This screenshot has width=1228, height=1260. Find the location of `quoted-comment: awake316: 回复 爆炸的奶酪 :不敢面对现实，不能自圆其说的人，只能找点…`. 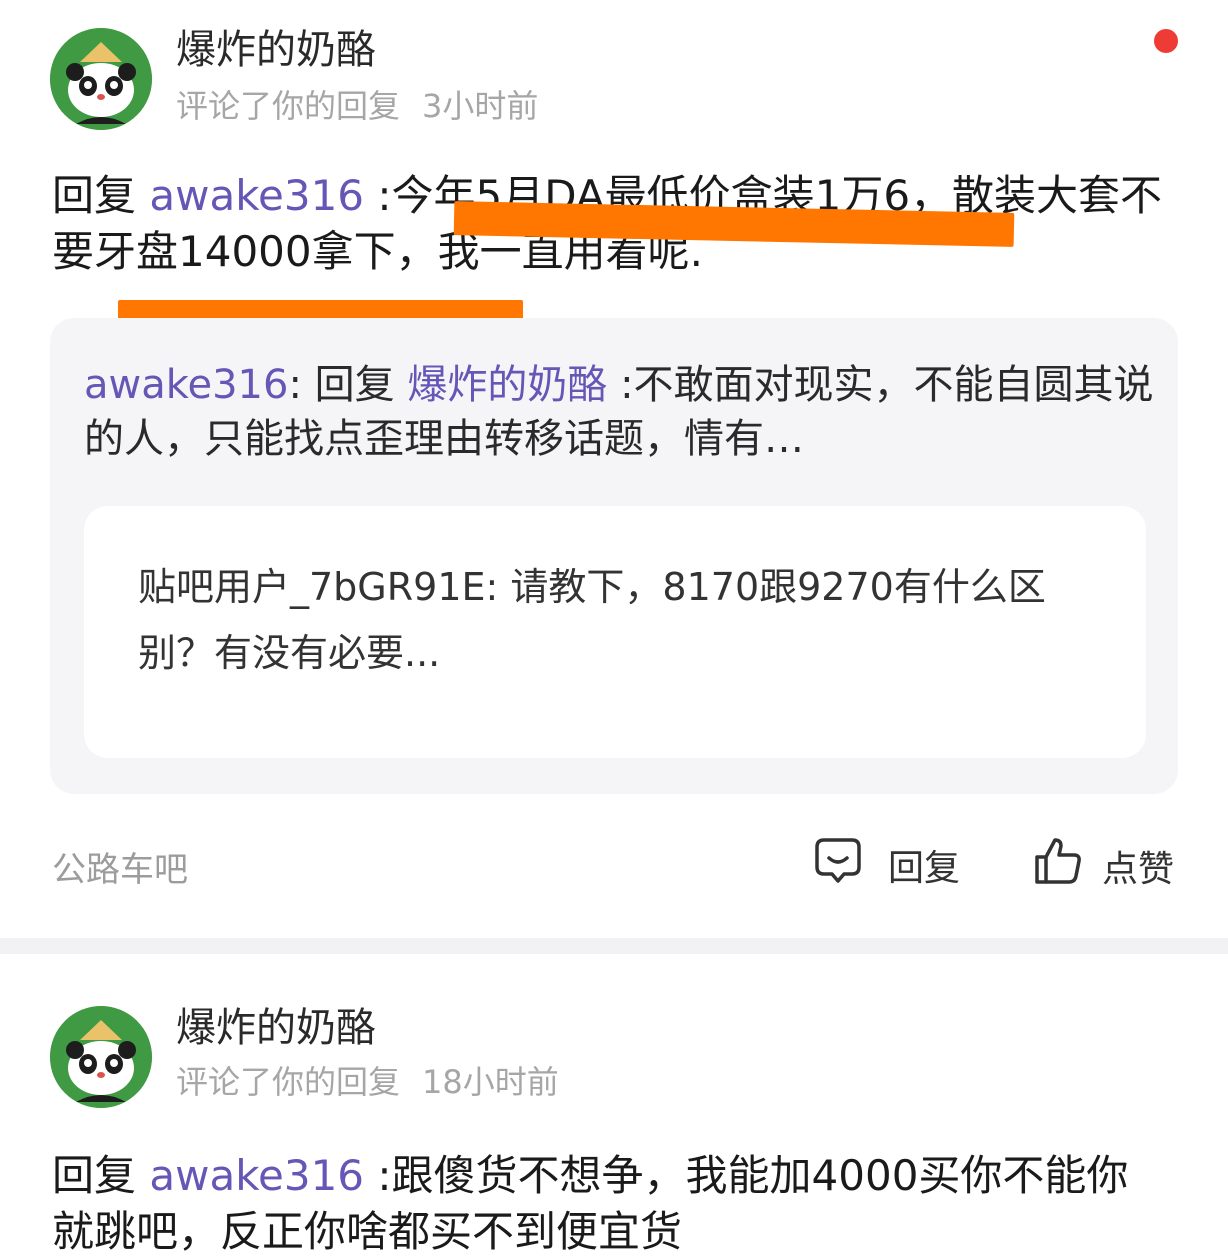

quoted-comment: awake316: 回复 爆炸的奶酪 :不敢面对现实，不能自圆其说的人，只能找点… is located at coordinates (619, 412).